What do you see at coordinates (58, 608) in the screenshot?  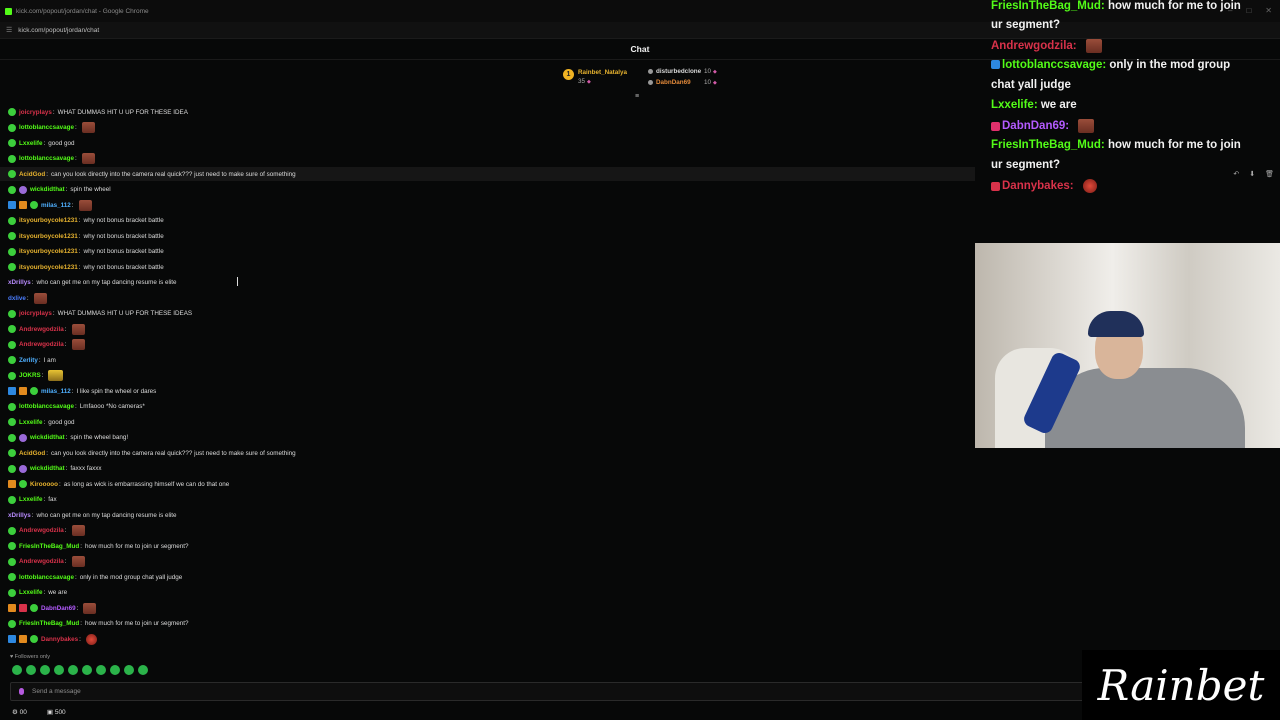 I see `chat-username: DabnDan69` at bounding box center [58, 608].